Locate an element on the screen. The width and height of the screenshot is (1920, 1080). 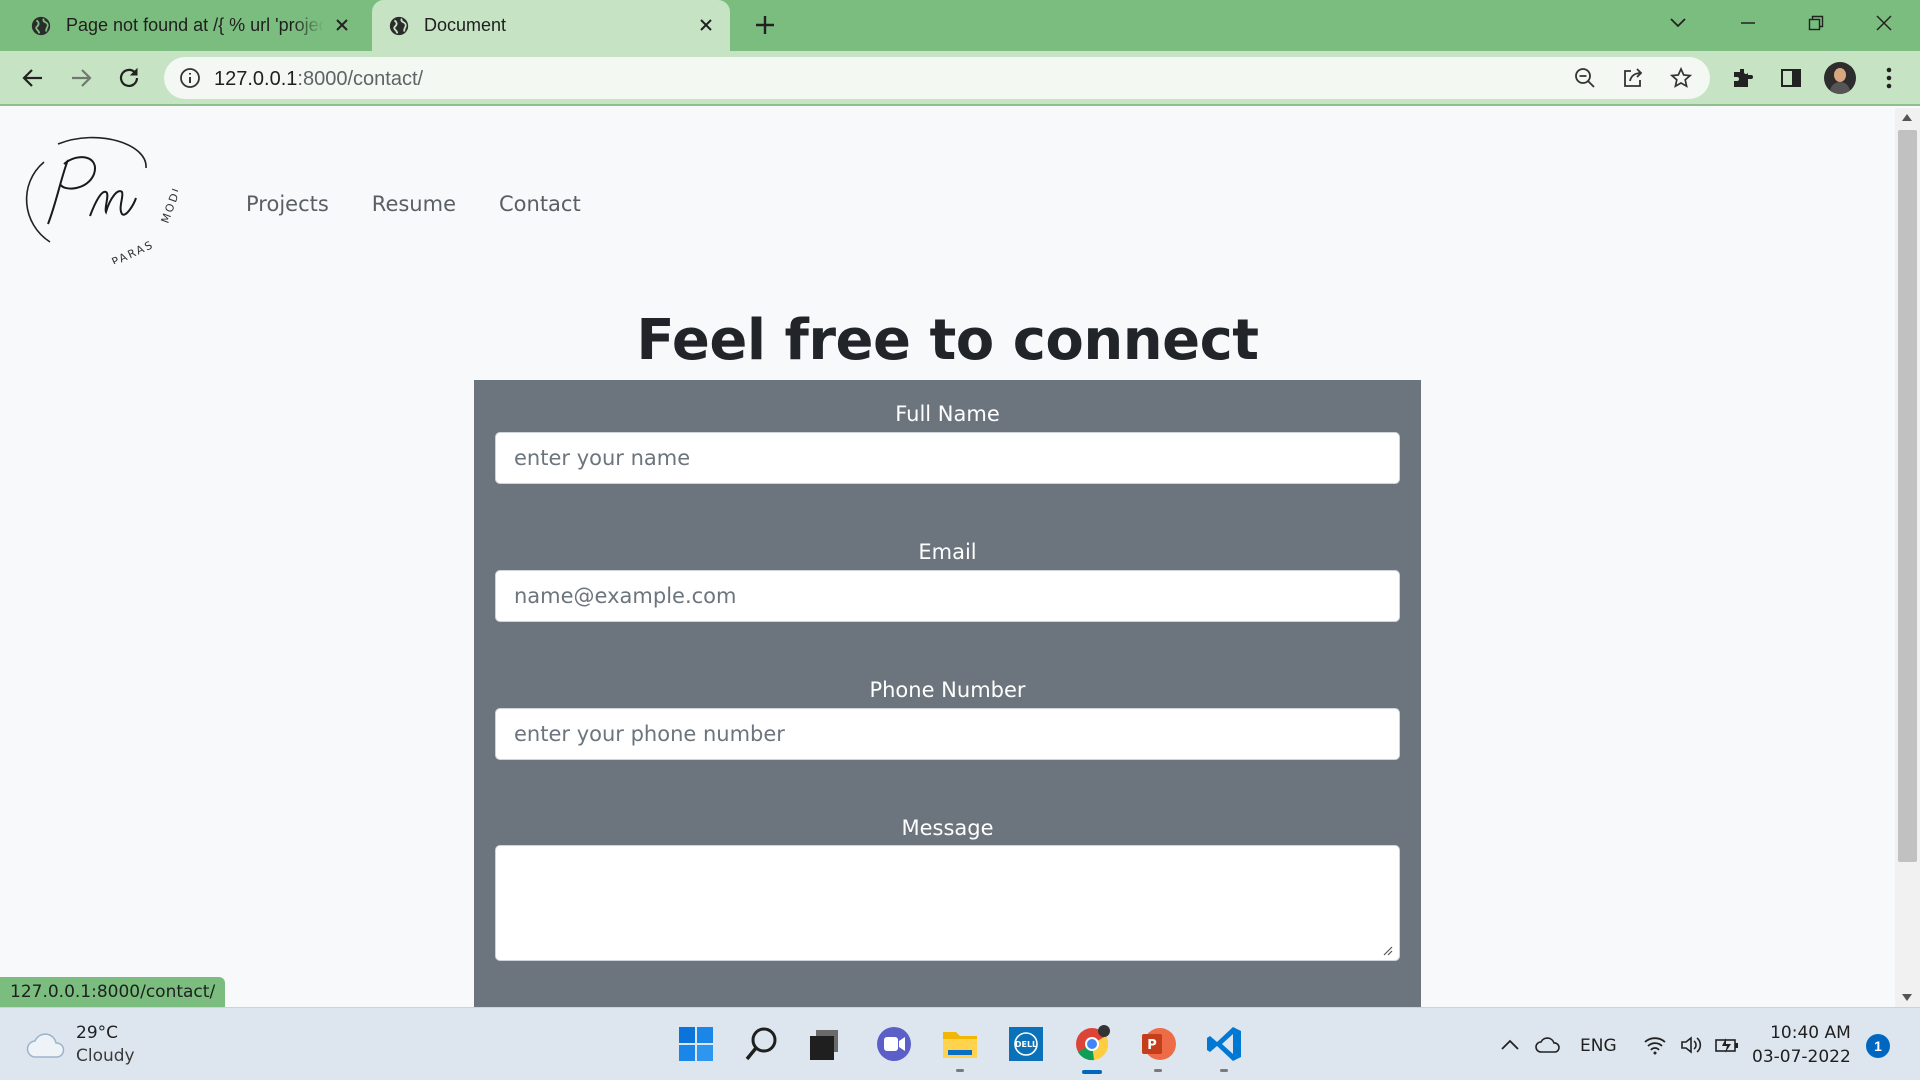
new-tab-icon is located at coordinates (765, 25).